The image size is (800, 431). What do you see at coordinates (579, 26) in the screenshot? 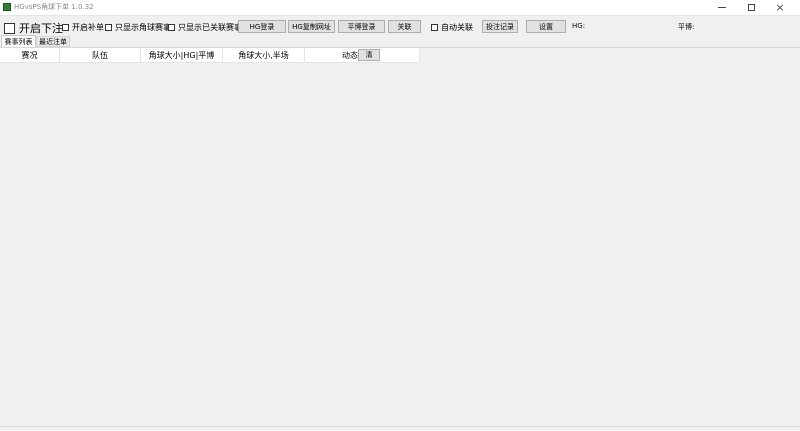
I see `hg-status-label: HG:` at bounding box center [579, 26].